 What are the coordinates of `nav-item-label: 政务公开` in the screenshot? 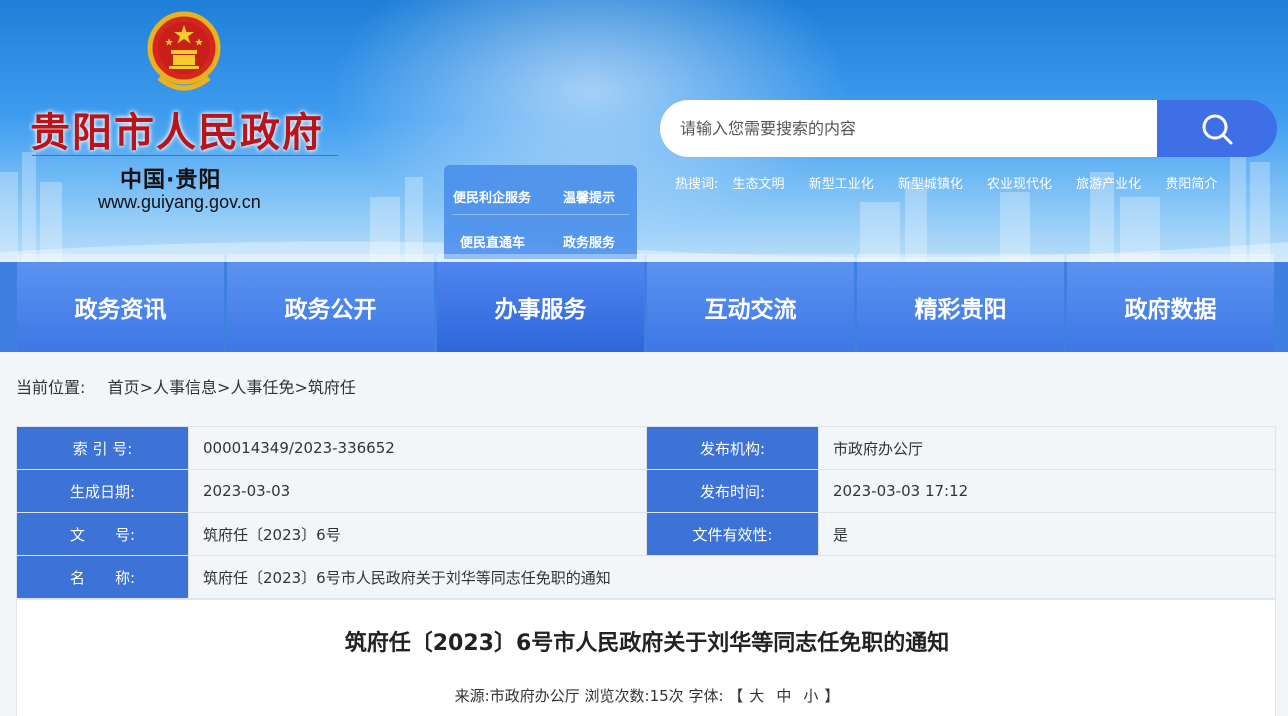 It's located at (330, 310).